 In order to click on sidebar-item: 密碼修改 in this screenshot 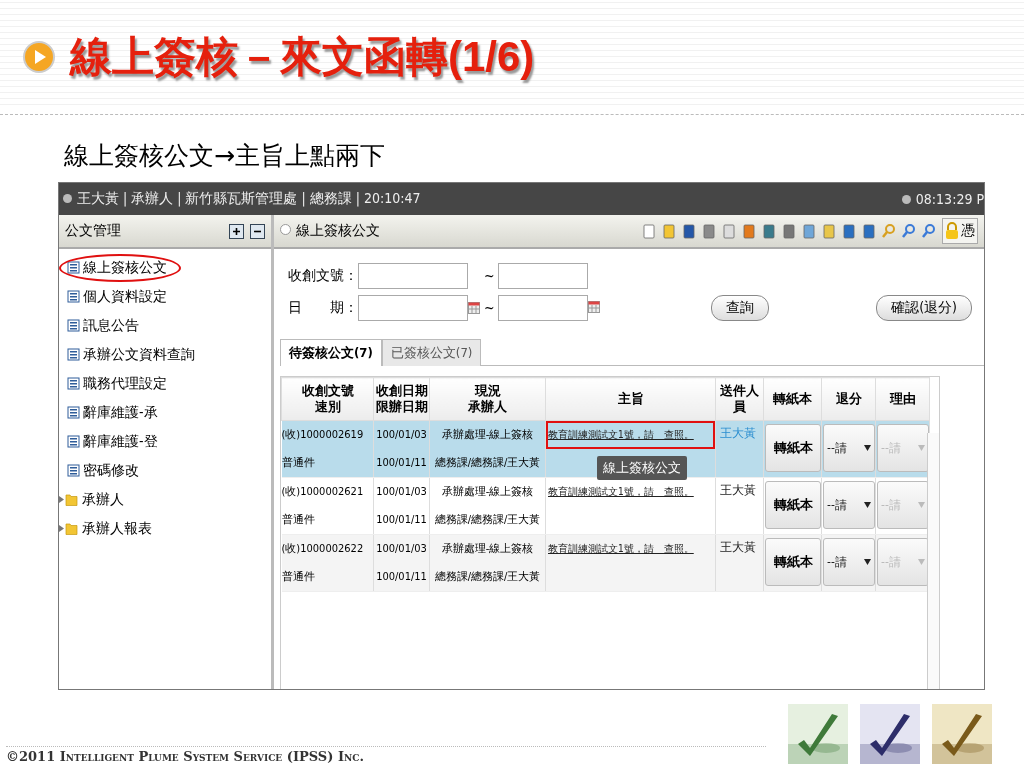, I will do `click(165, 470)`.